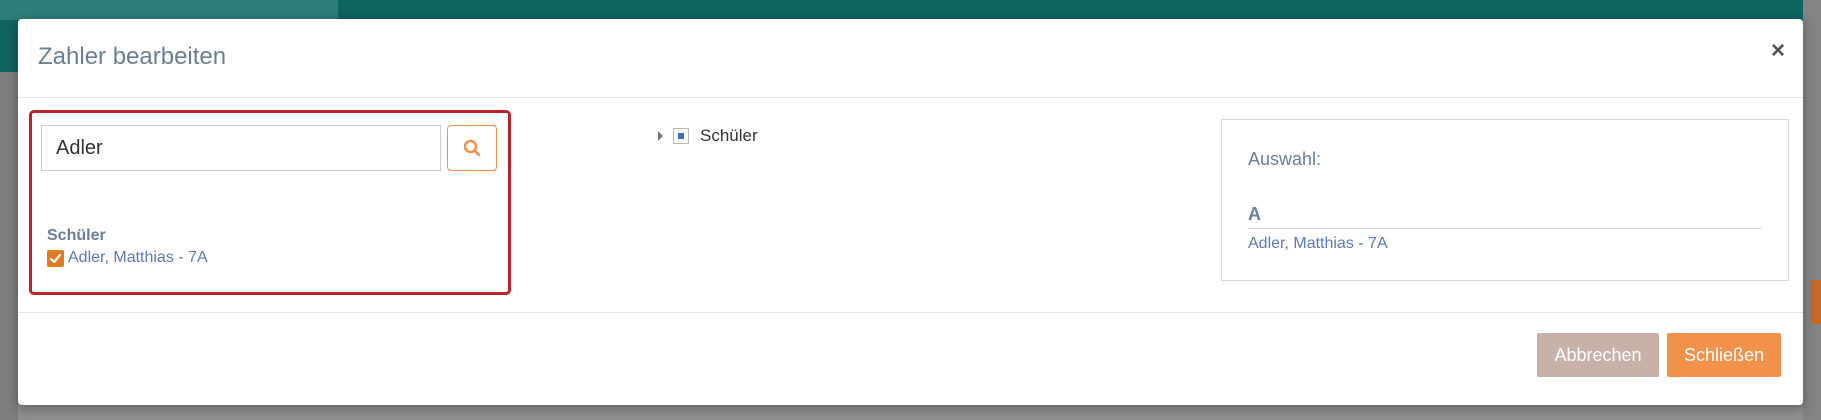 The image size is (1821, 420). Describe the element at coordinates (241, 148) in the screenshot. I see `search-input` at that location.